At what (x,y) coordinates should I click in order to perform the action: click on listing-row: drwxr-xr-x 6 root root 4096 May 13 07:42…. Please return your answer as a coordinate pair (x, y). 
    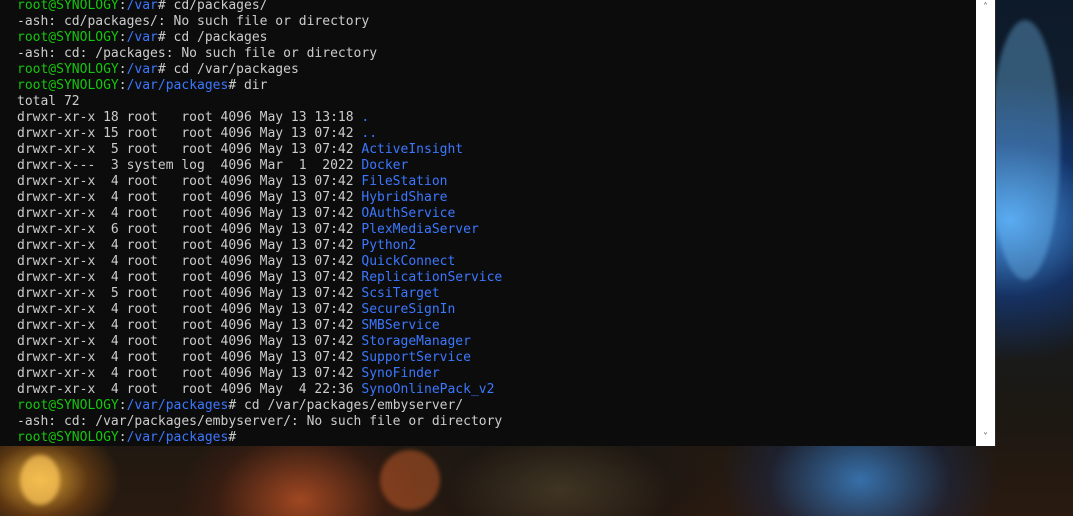
    Looking at the image, I should click on (496, 230).